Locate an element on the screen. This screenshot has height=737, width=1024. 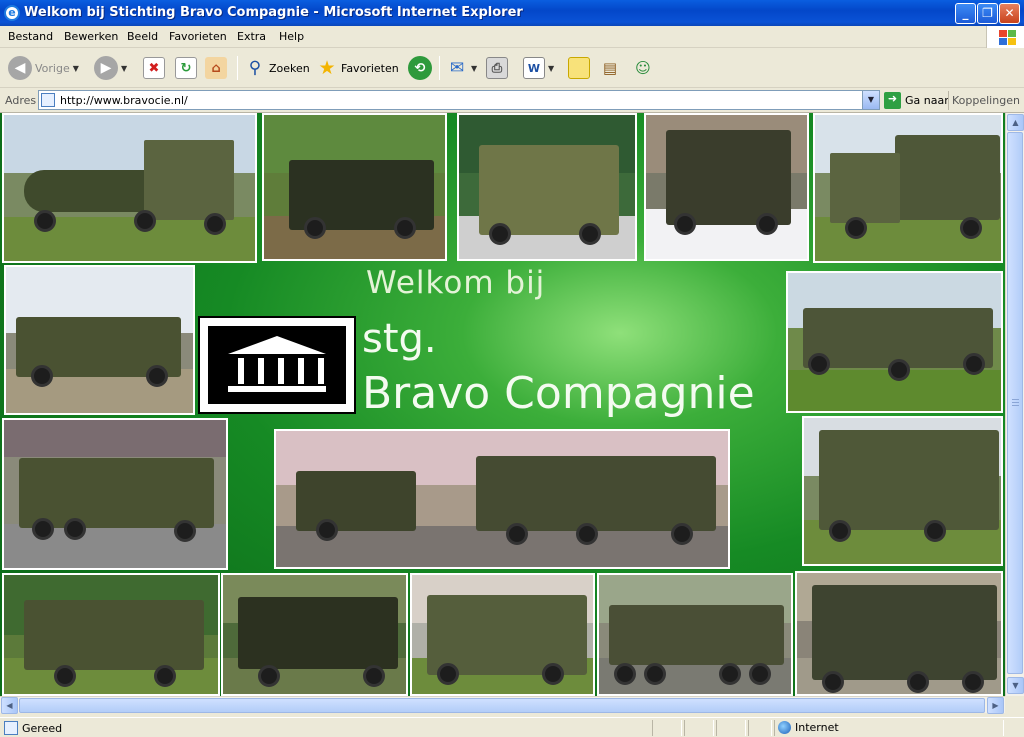
back-label: Vorige is located at coordinates (52, 68).